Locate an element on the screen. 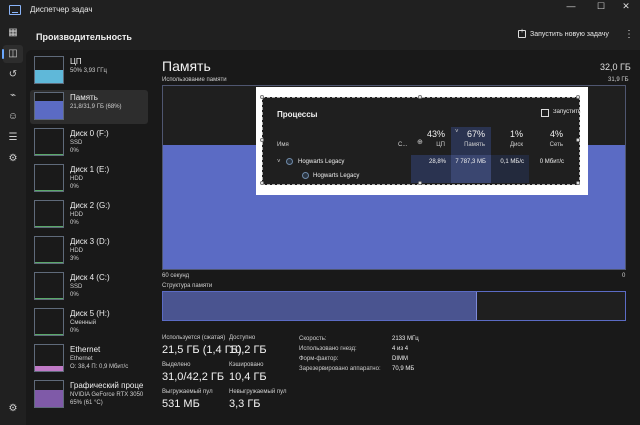 The image size is (640, 425). committed-value: 31,0/42,2 ГБ is located at coordinates (193, 377).